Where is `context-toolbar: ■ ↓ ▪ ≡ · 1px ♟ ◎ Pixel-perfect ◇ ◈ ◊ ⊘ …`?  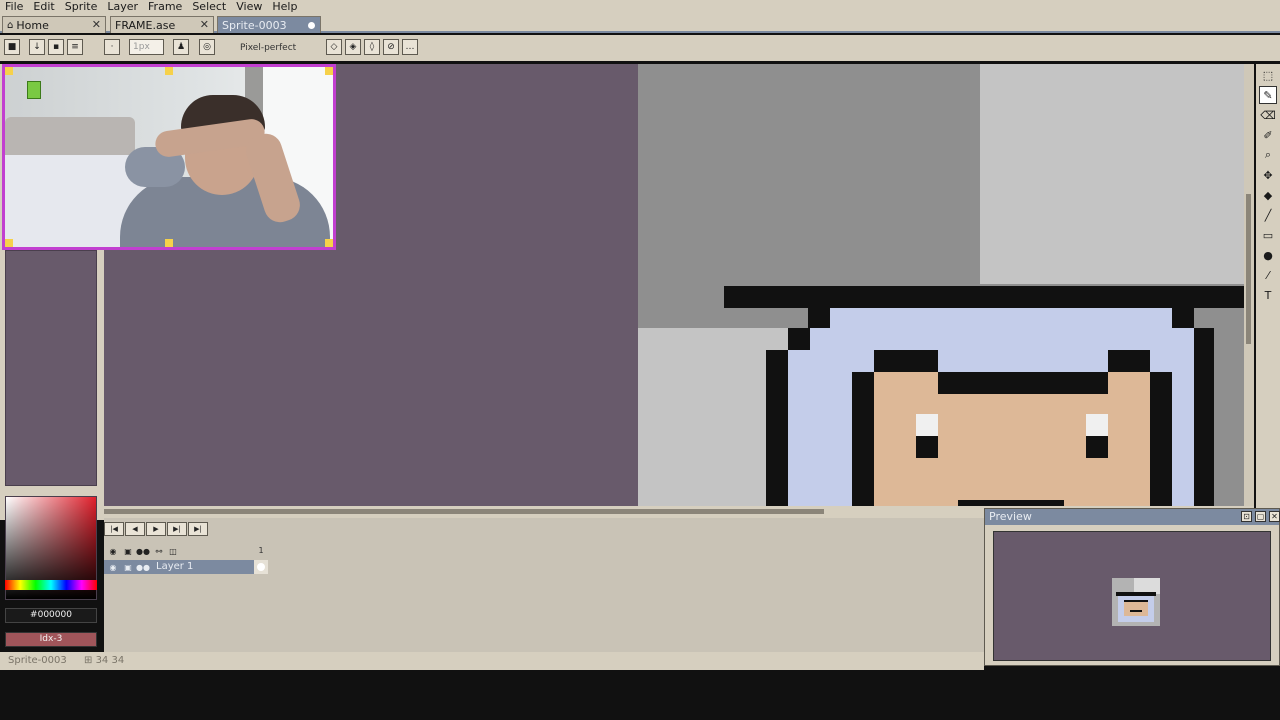
context-toolbar: ■ ↓ ▪ ≡ · 1px ♟ ◎ Pixel-perfect ◇ ◈ ◊ ⊘ … is located at coordinates (640, 48).